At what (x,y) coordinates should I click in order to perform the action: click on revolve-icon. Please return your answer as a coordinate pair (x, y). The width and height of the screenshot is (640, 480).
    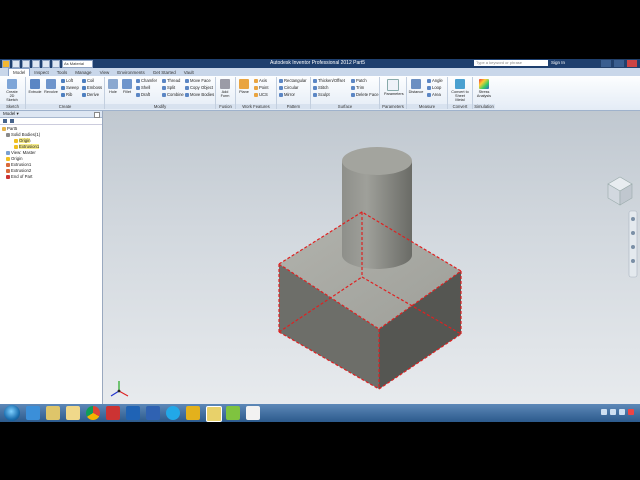
    Looking at the image, I should click on (51, 84).